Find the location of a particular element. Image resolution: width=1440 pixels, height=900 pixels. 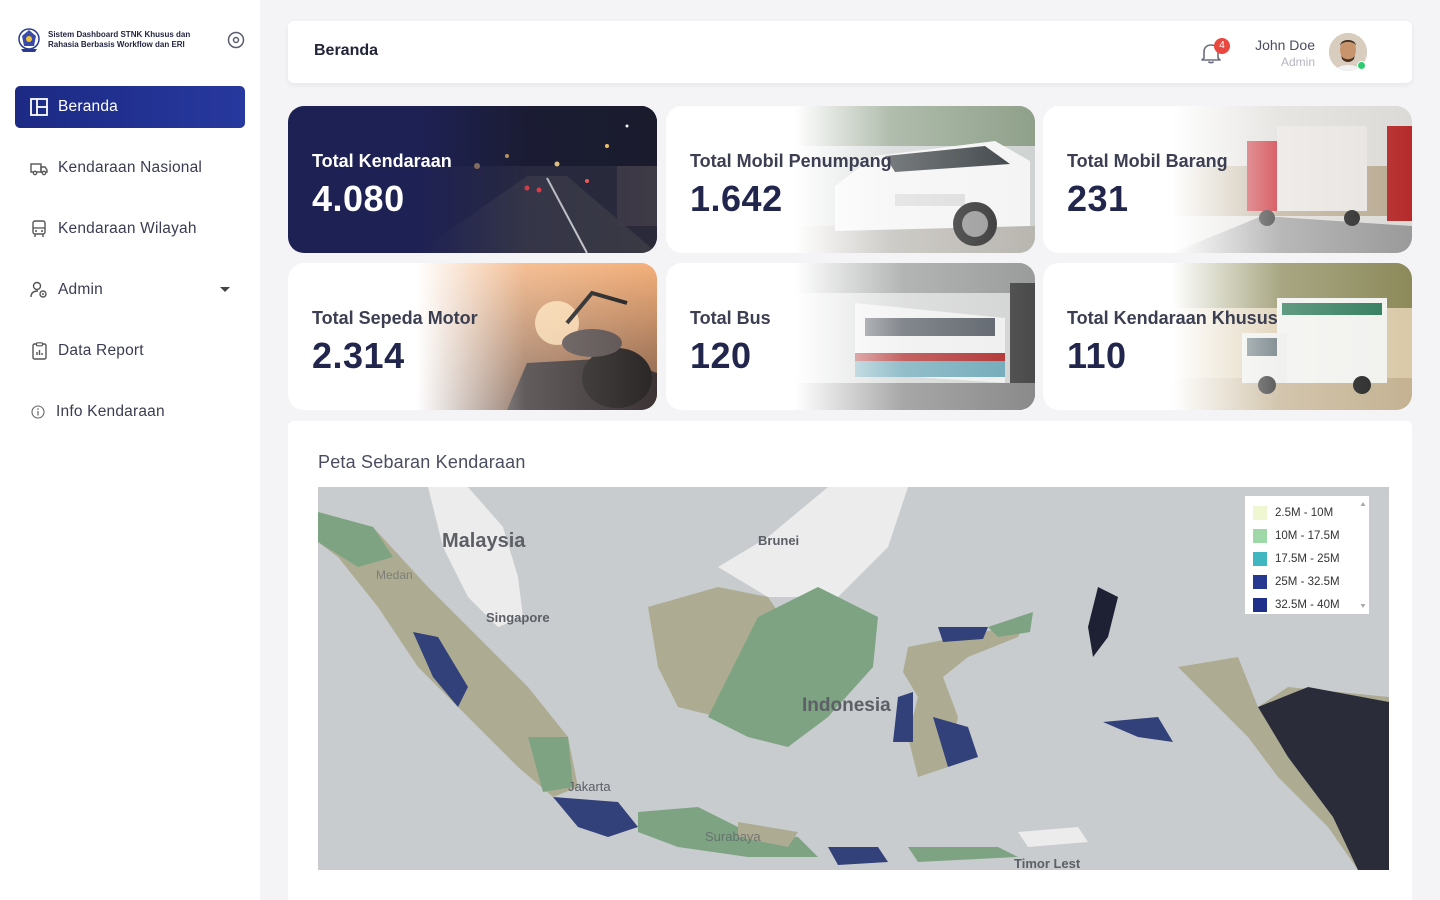

sidebar-item-label: Kendaraan Wilayah is located at coordinates (127, 228).